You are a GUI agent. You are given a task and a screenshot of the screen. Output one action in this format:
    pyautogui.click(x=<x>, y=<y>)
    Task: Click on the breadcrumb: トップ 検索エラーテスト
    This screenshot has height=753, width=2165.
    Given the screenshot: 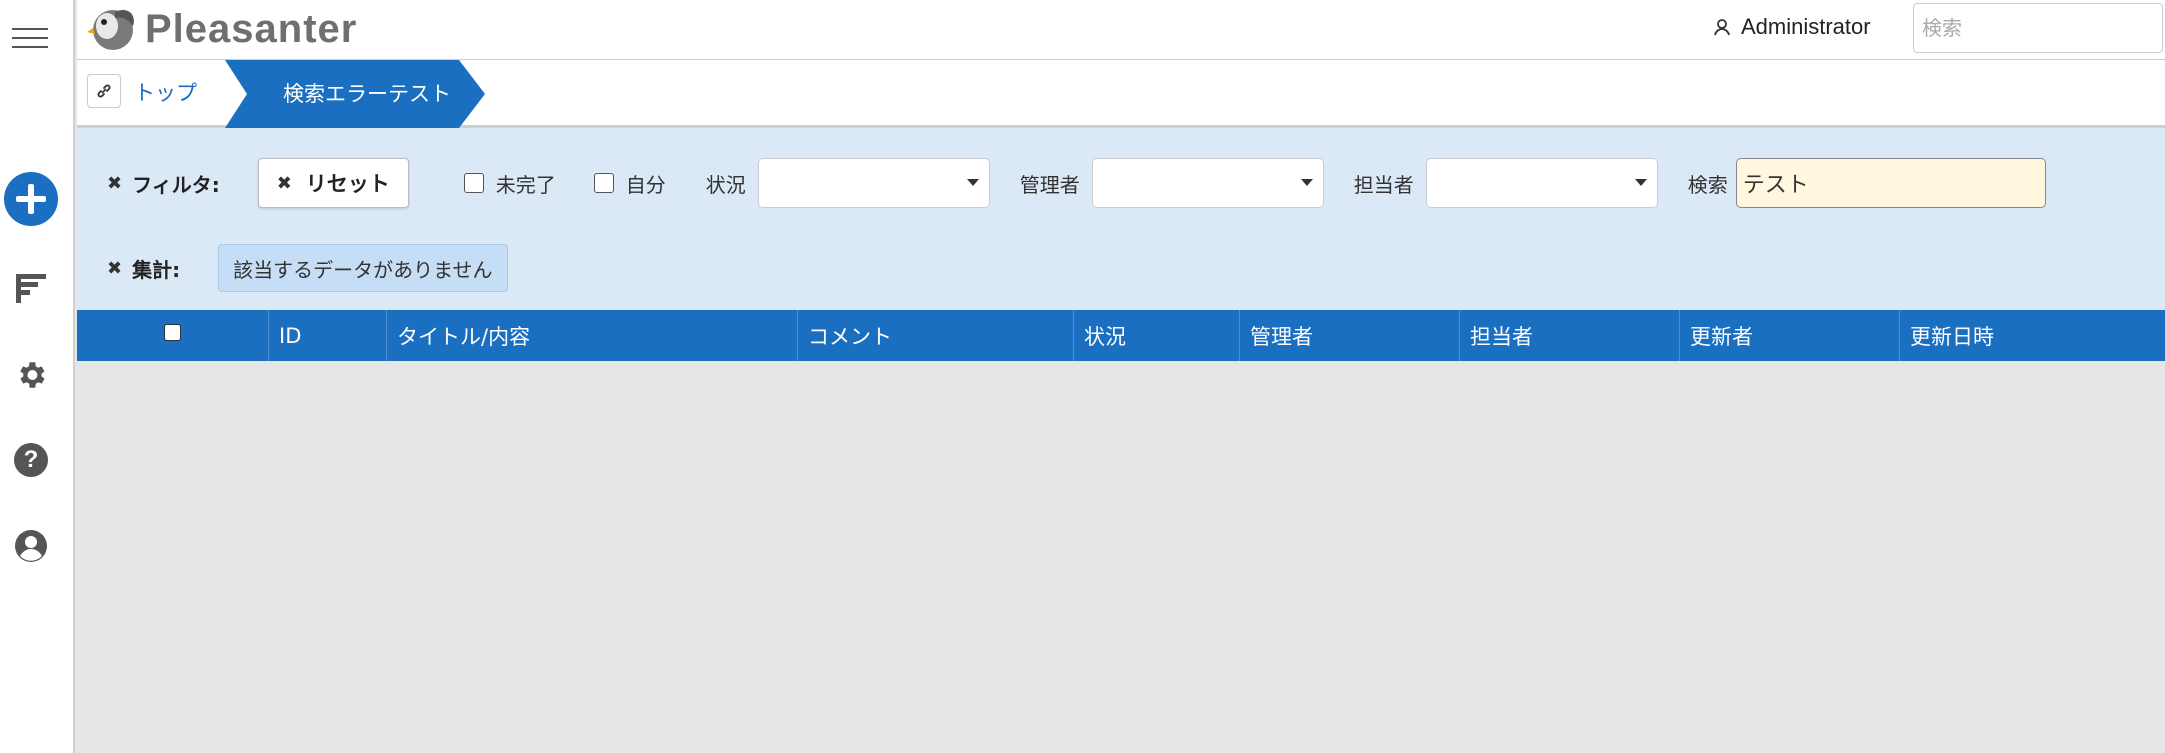 What is the action you would take?
    pyautogui.click(x=1121, y=94)
    